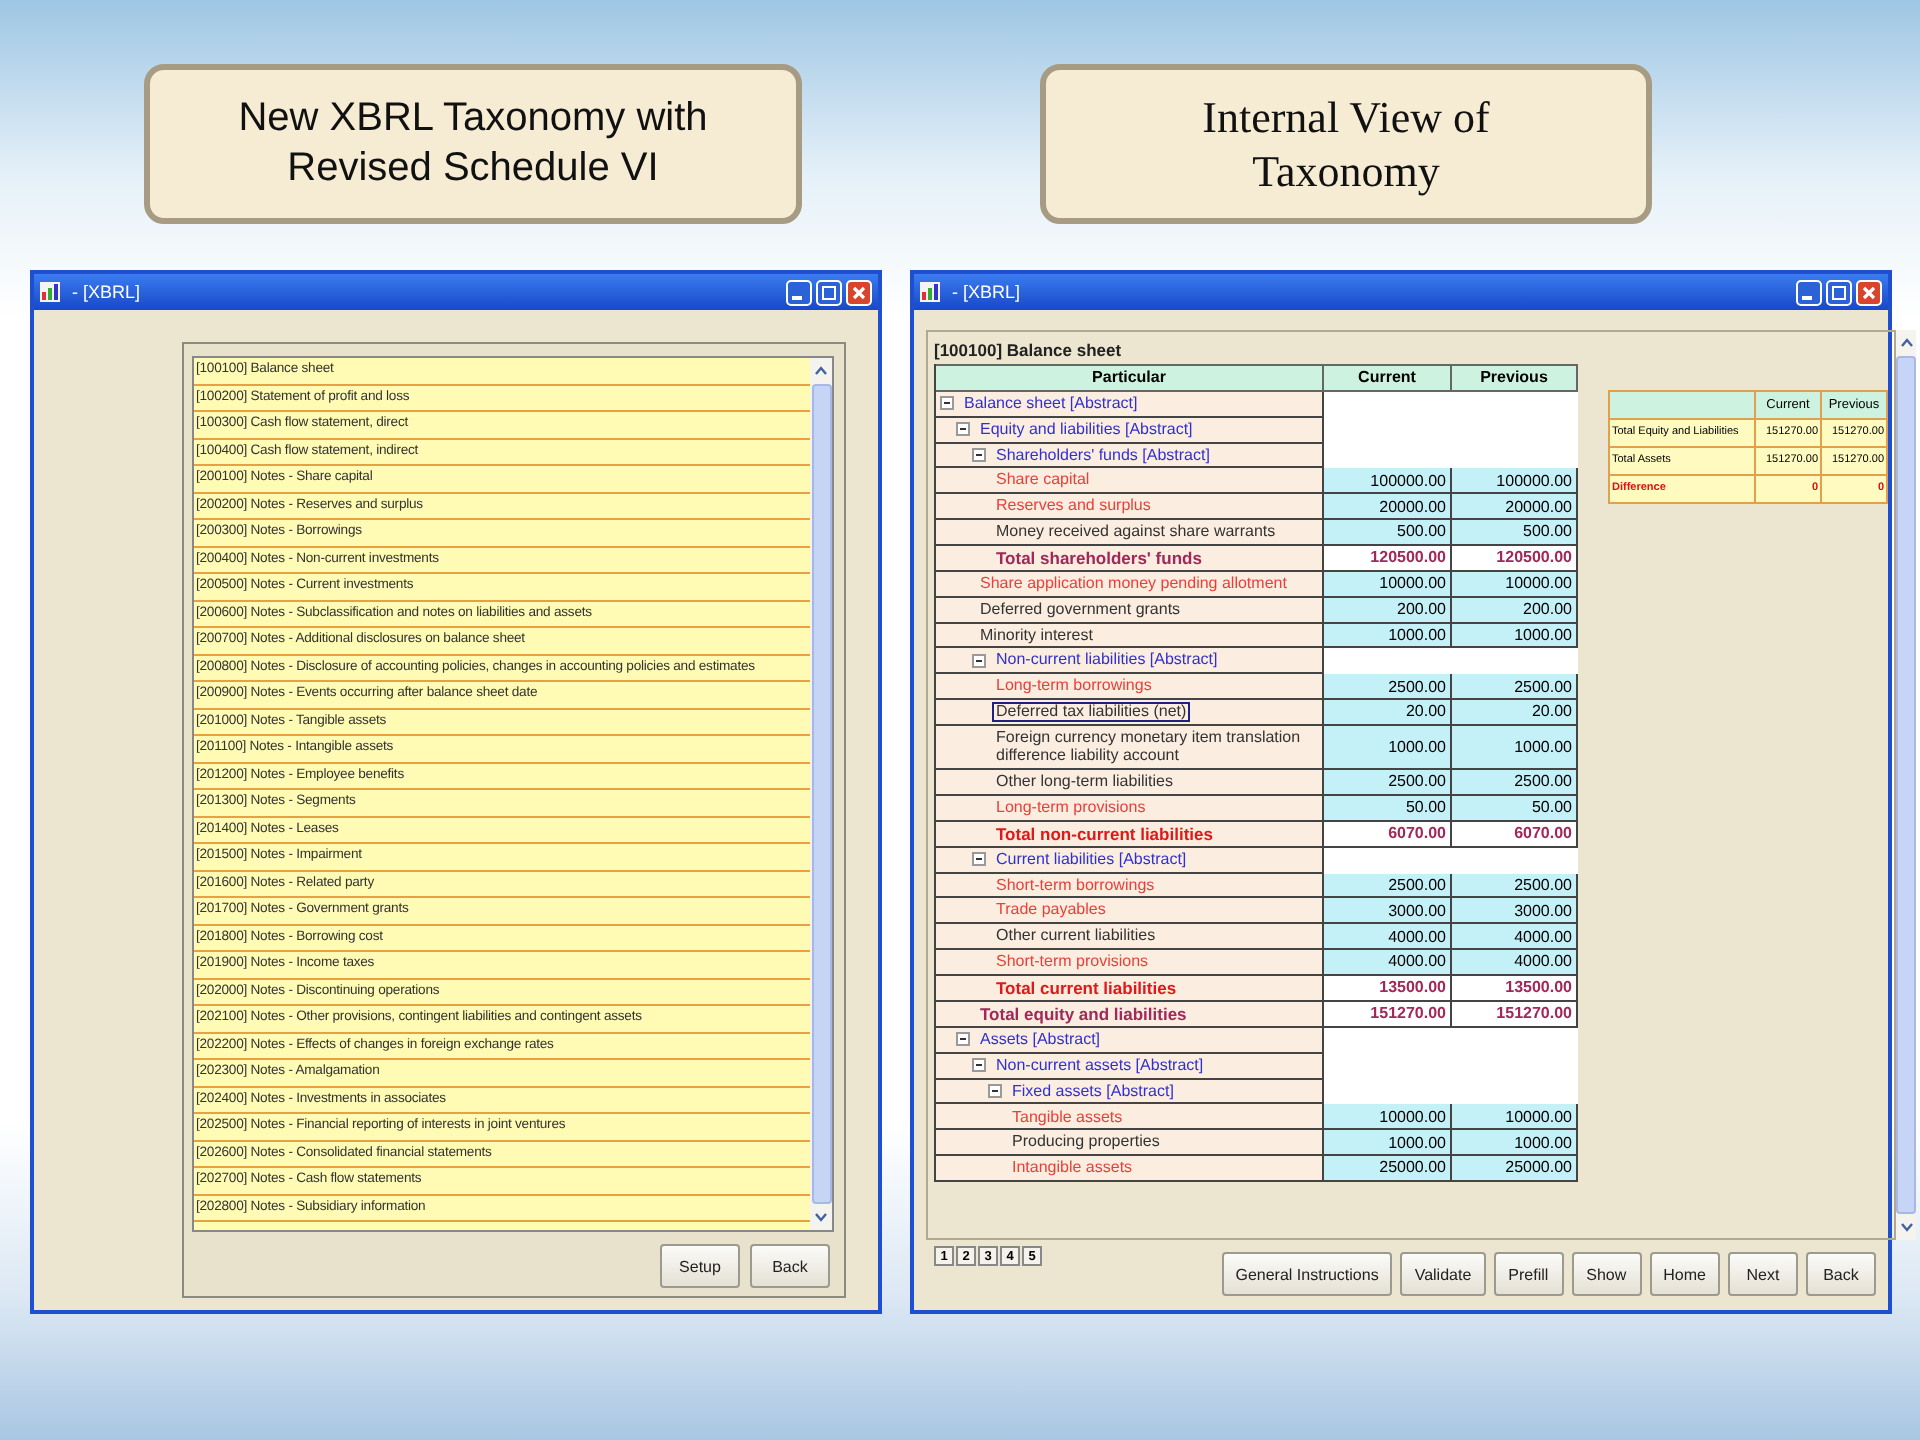  What do you see at coordinates (1130, 1066) in the screenshot?
I see `tree-row: Non-current assets [Abstract]` at bounding box center [1130, 1066].